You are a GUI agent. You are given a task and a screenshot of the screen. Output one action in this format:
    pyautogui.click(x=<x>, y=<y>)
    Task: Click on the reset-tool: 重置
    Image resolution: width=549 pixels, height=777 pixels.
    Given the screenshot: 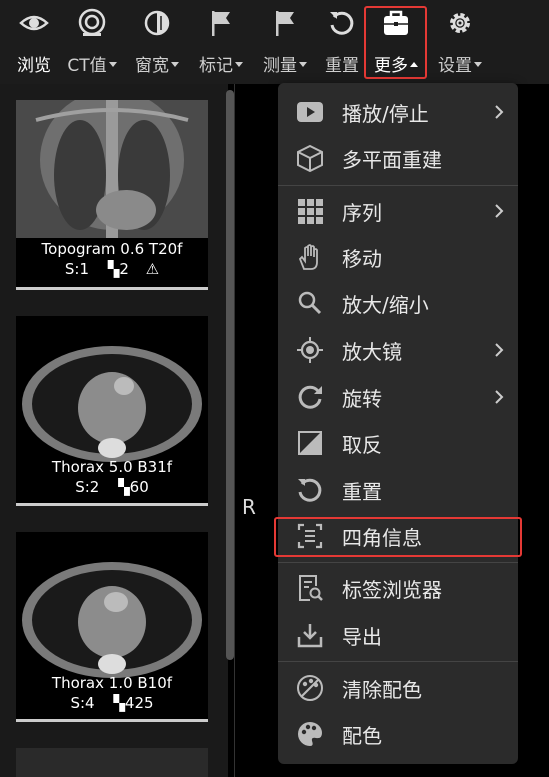 What is the action you would take?
    pyautogui.click(x=342, y=42)
    